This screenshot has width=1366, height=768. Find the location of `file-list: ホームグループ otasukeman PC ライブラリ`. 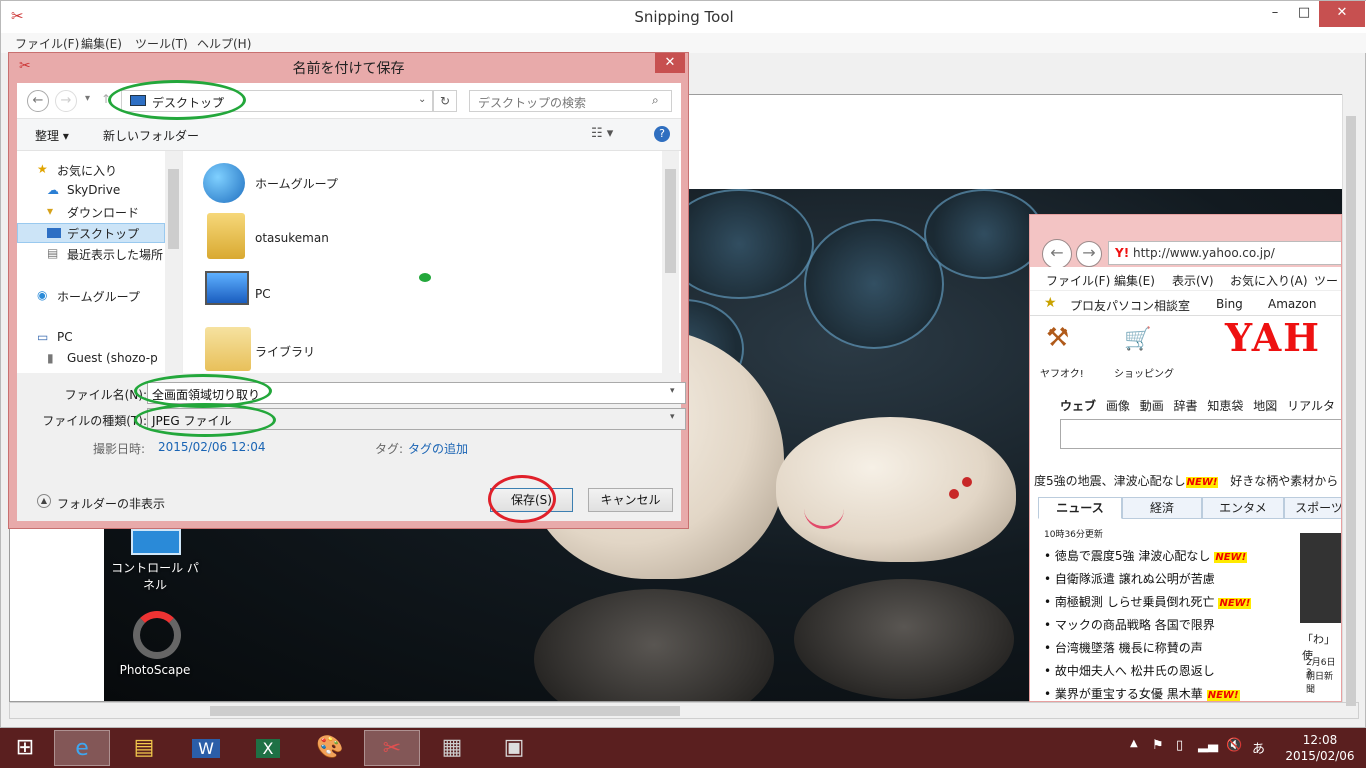

file-list: ホームグループ otasukeman PC ライブラリ is located at coordinates (431, 262).